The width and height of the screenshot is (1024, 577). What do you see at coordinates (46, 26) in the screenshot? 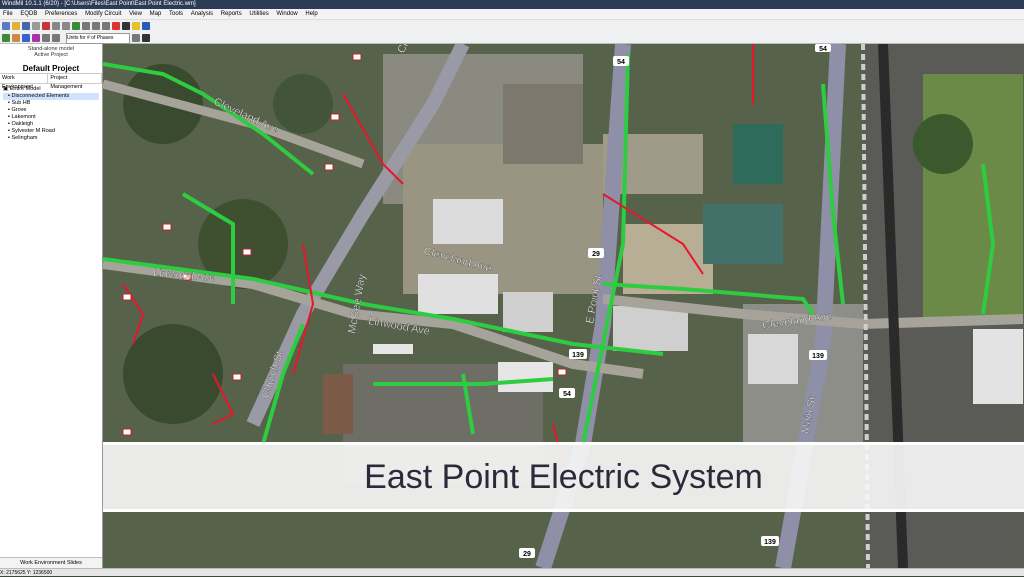
I see `delete-icon` at bounding box center [46, 26].